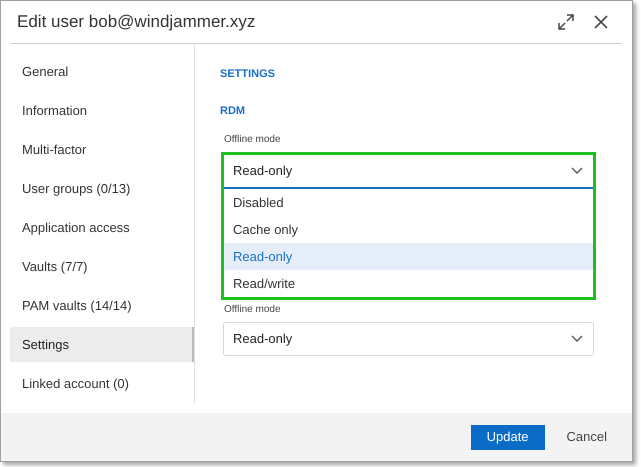  Describe the element at coordinates (102, 306) in the screenshot. I see `sidebar-item: PAM vaults (14/14)` at that location.